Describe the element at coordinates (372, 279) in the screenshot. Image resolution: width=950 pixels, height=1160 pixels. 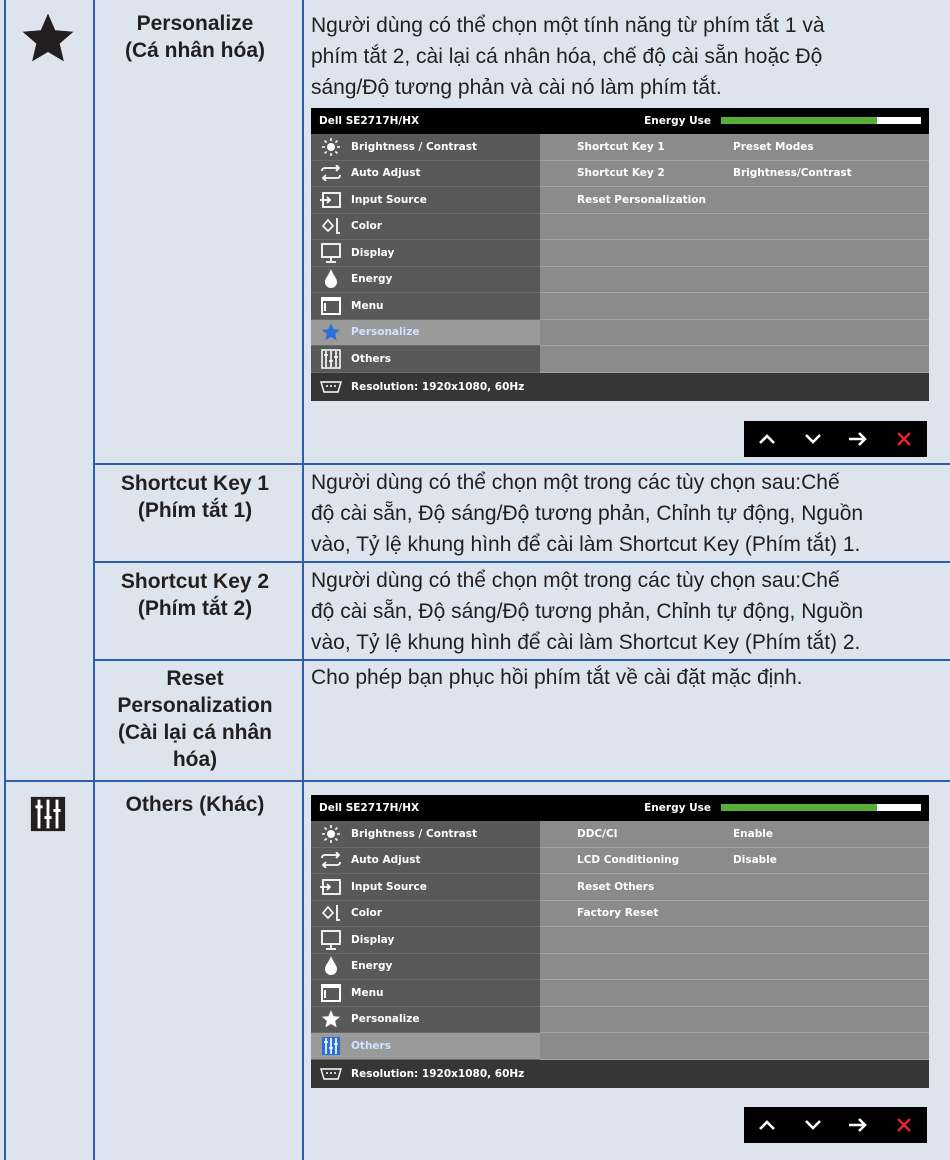
I see `menu-item-label: Energy` at that location.